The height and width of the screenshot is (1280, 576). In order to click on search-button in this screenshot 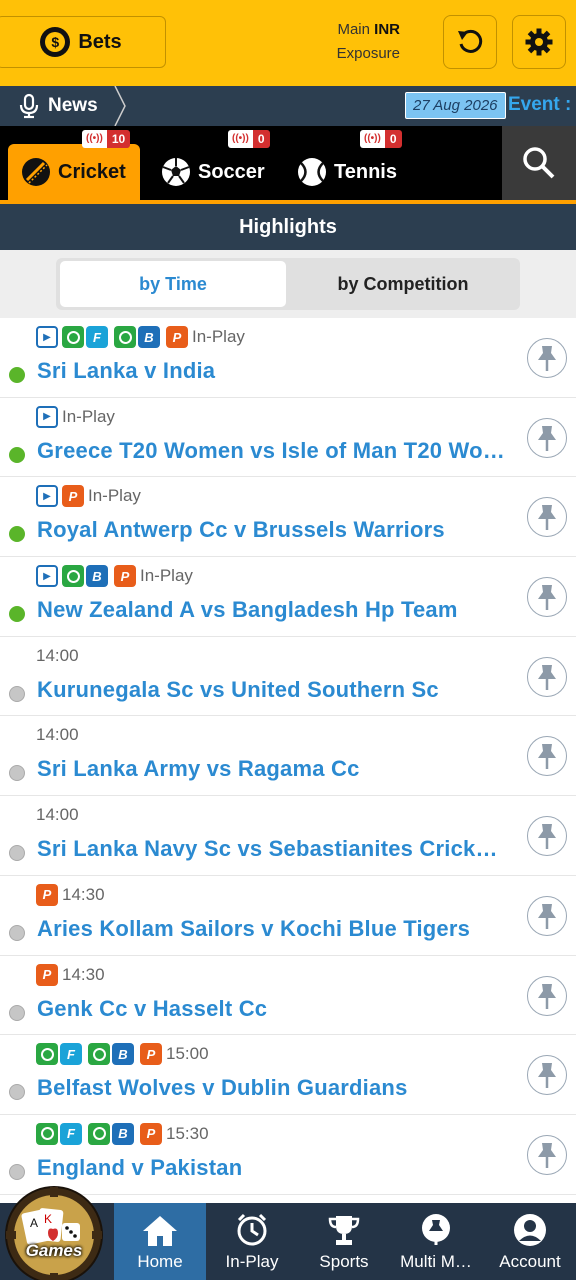, I will do `click(539, 163)`.